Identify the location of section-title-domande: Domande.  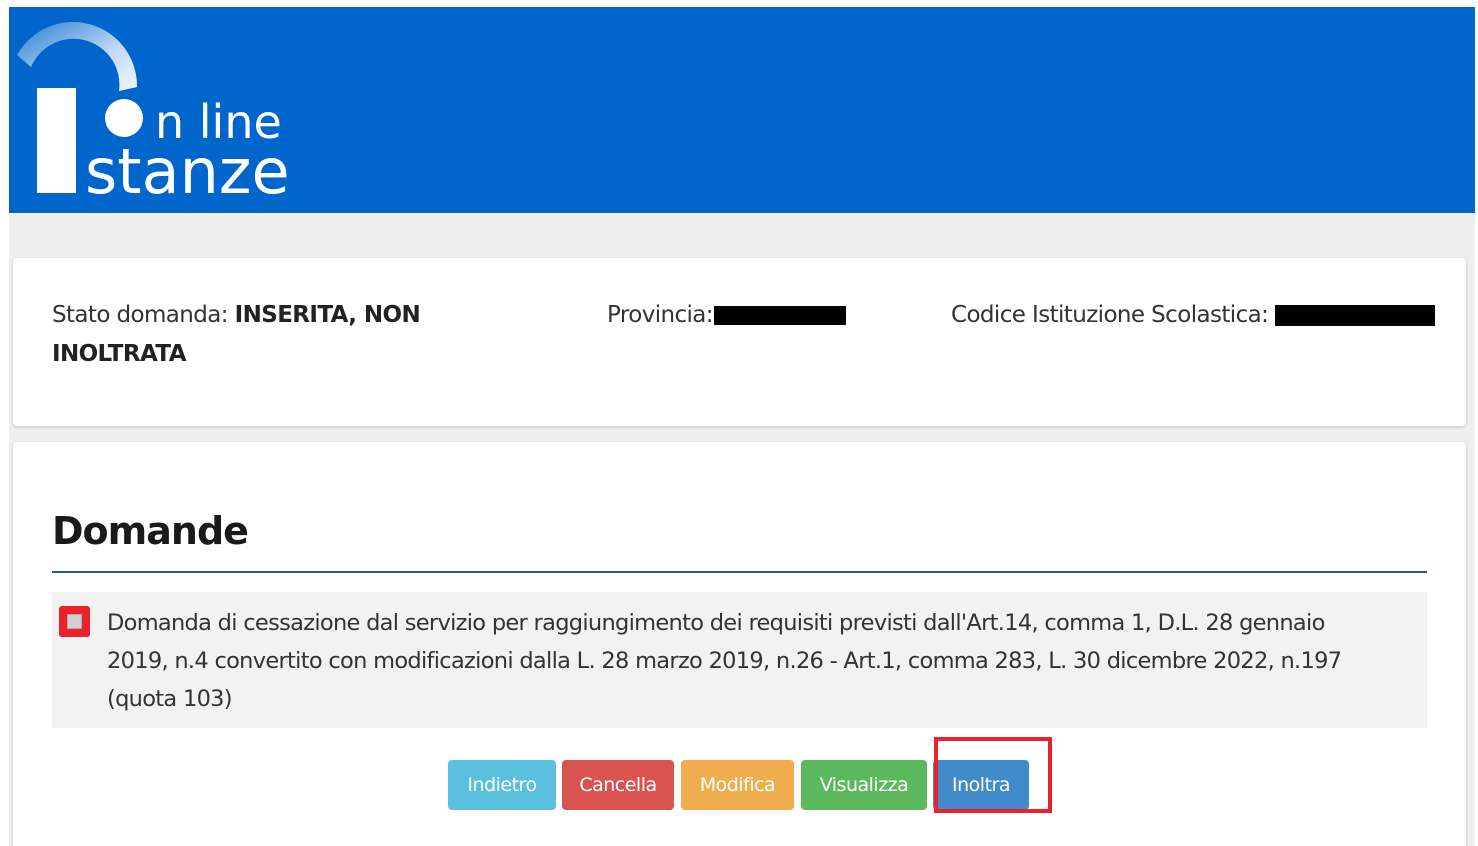
(150, 531).